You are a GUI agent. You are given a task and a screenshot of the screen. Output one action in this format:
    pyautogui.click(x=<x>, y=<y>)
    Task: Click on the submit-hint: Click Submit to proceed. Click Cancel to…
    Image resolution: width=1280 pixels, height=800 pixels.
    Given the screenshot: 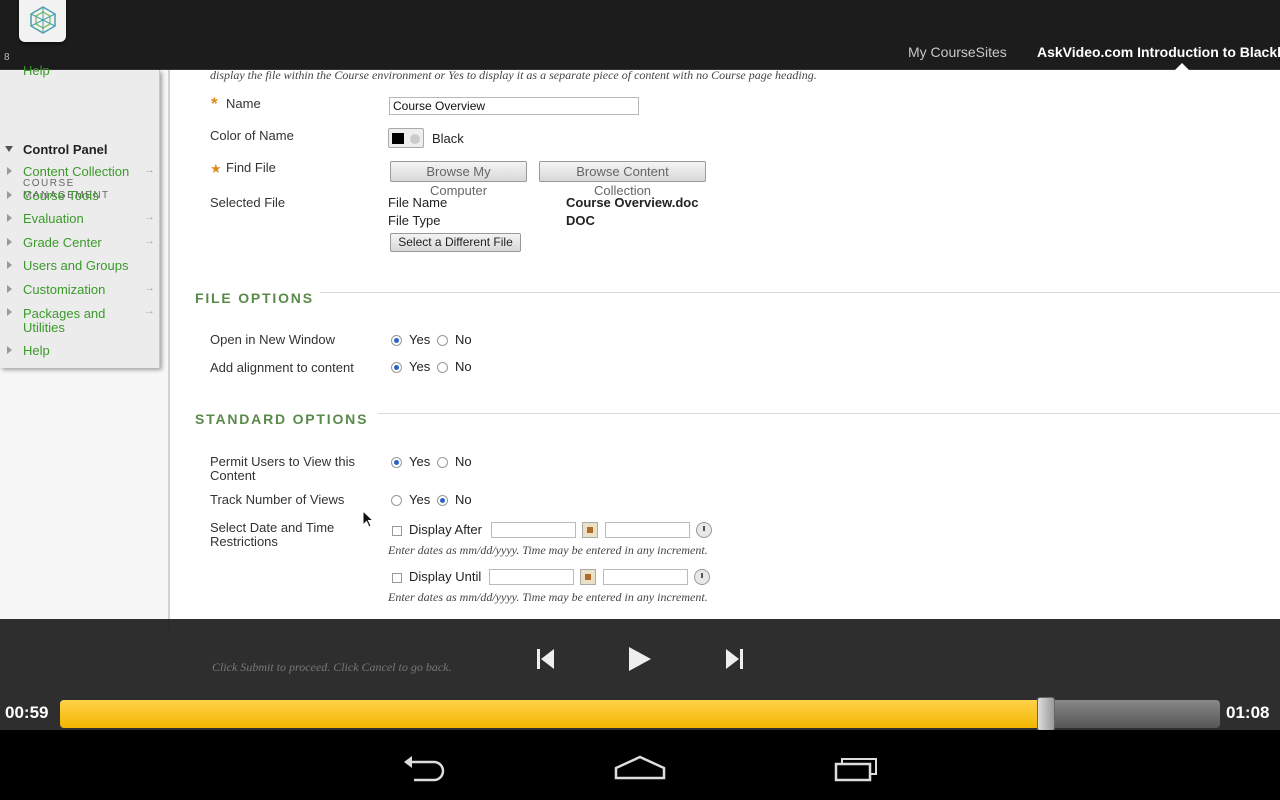 What is the action you would take?
    pyautogui.click(x=332, y=667)
    